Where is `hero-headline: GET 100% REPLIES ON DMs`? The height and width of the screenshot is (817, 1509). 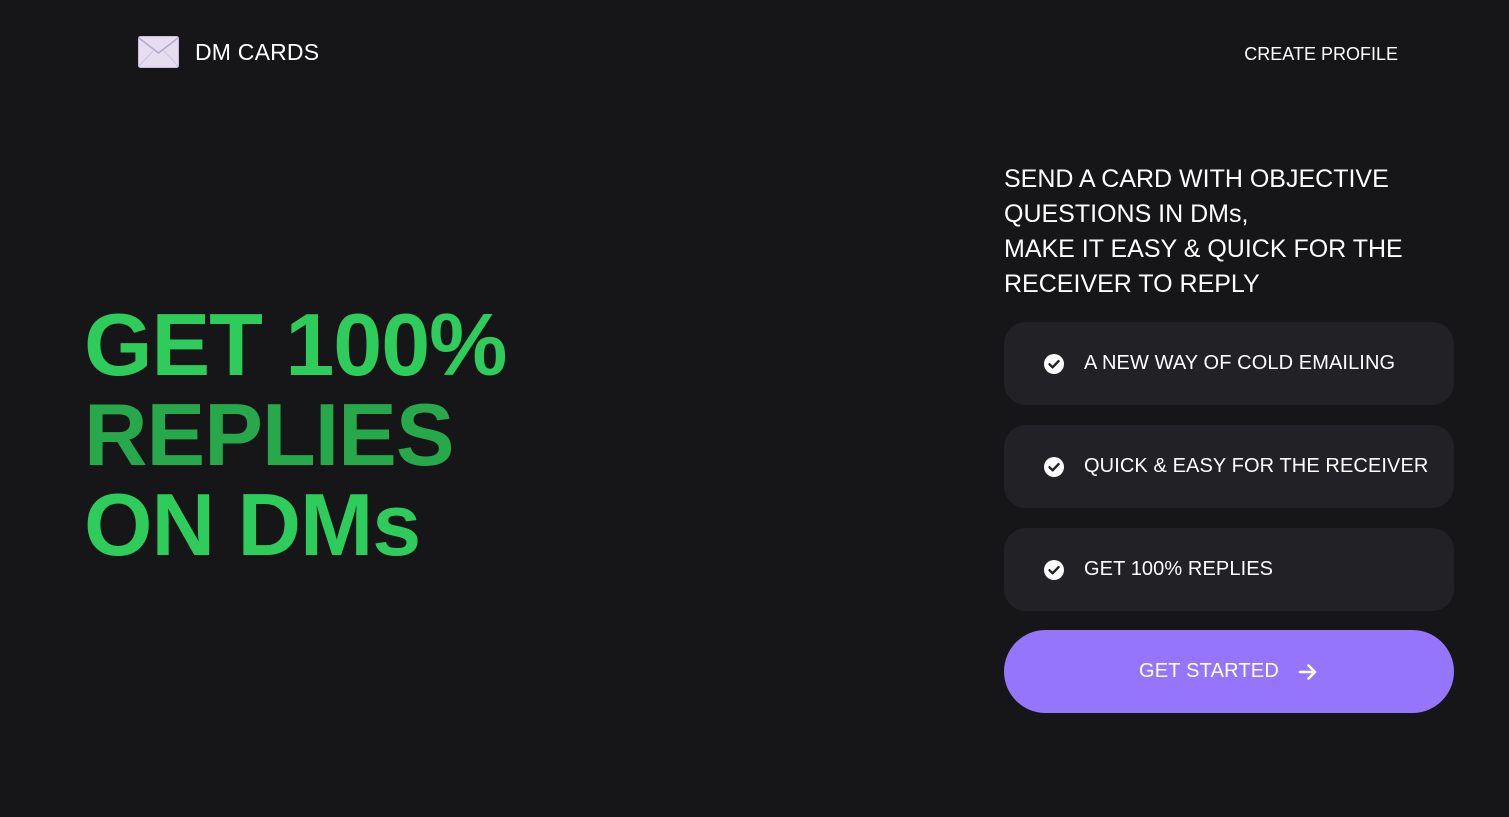
hero-headline: GET 100% REPLIES ON DMs is located at coordinates (295, 434).